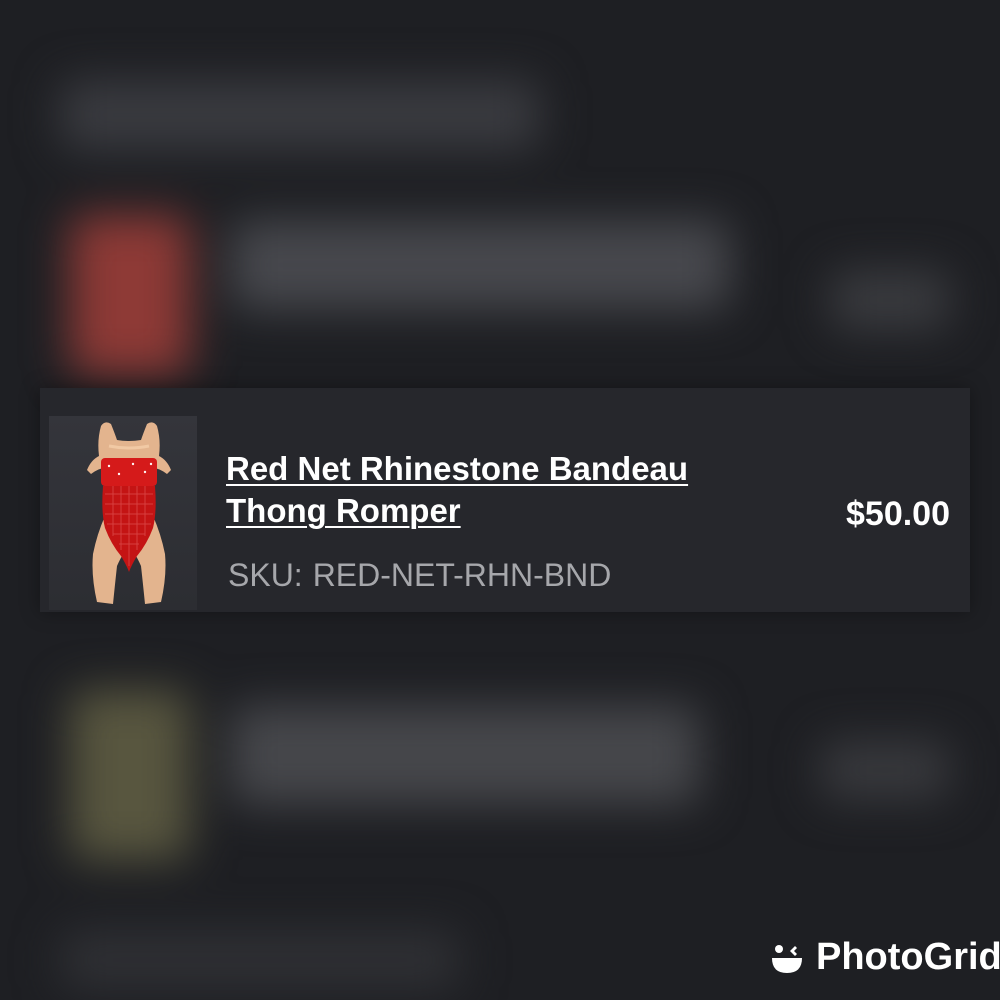 The height and width of the screenshot is (1000, 1000). Describe the element at coordinates (462, 575) in the screenshot. I see `sku-value: RED-NET-RHN-BND` at that location.